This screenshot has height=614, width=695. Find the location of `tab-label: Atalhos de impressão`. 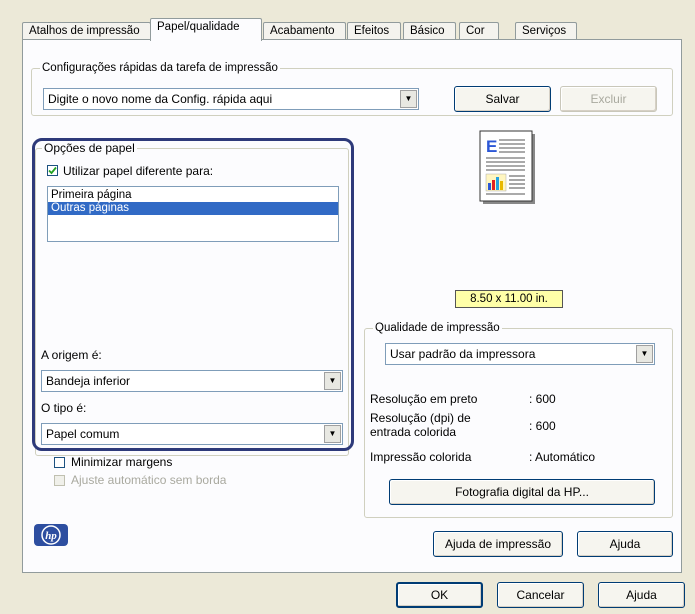

tab-label: Atalhos de impressão is located at coordinates (84, 31).